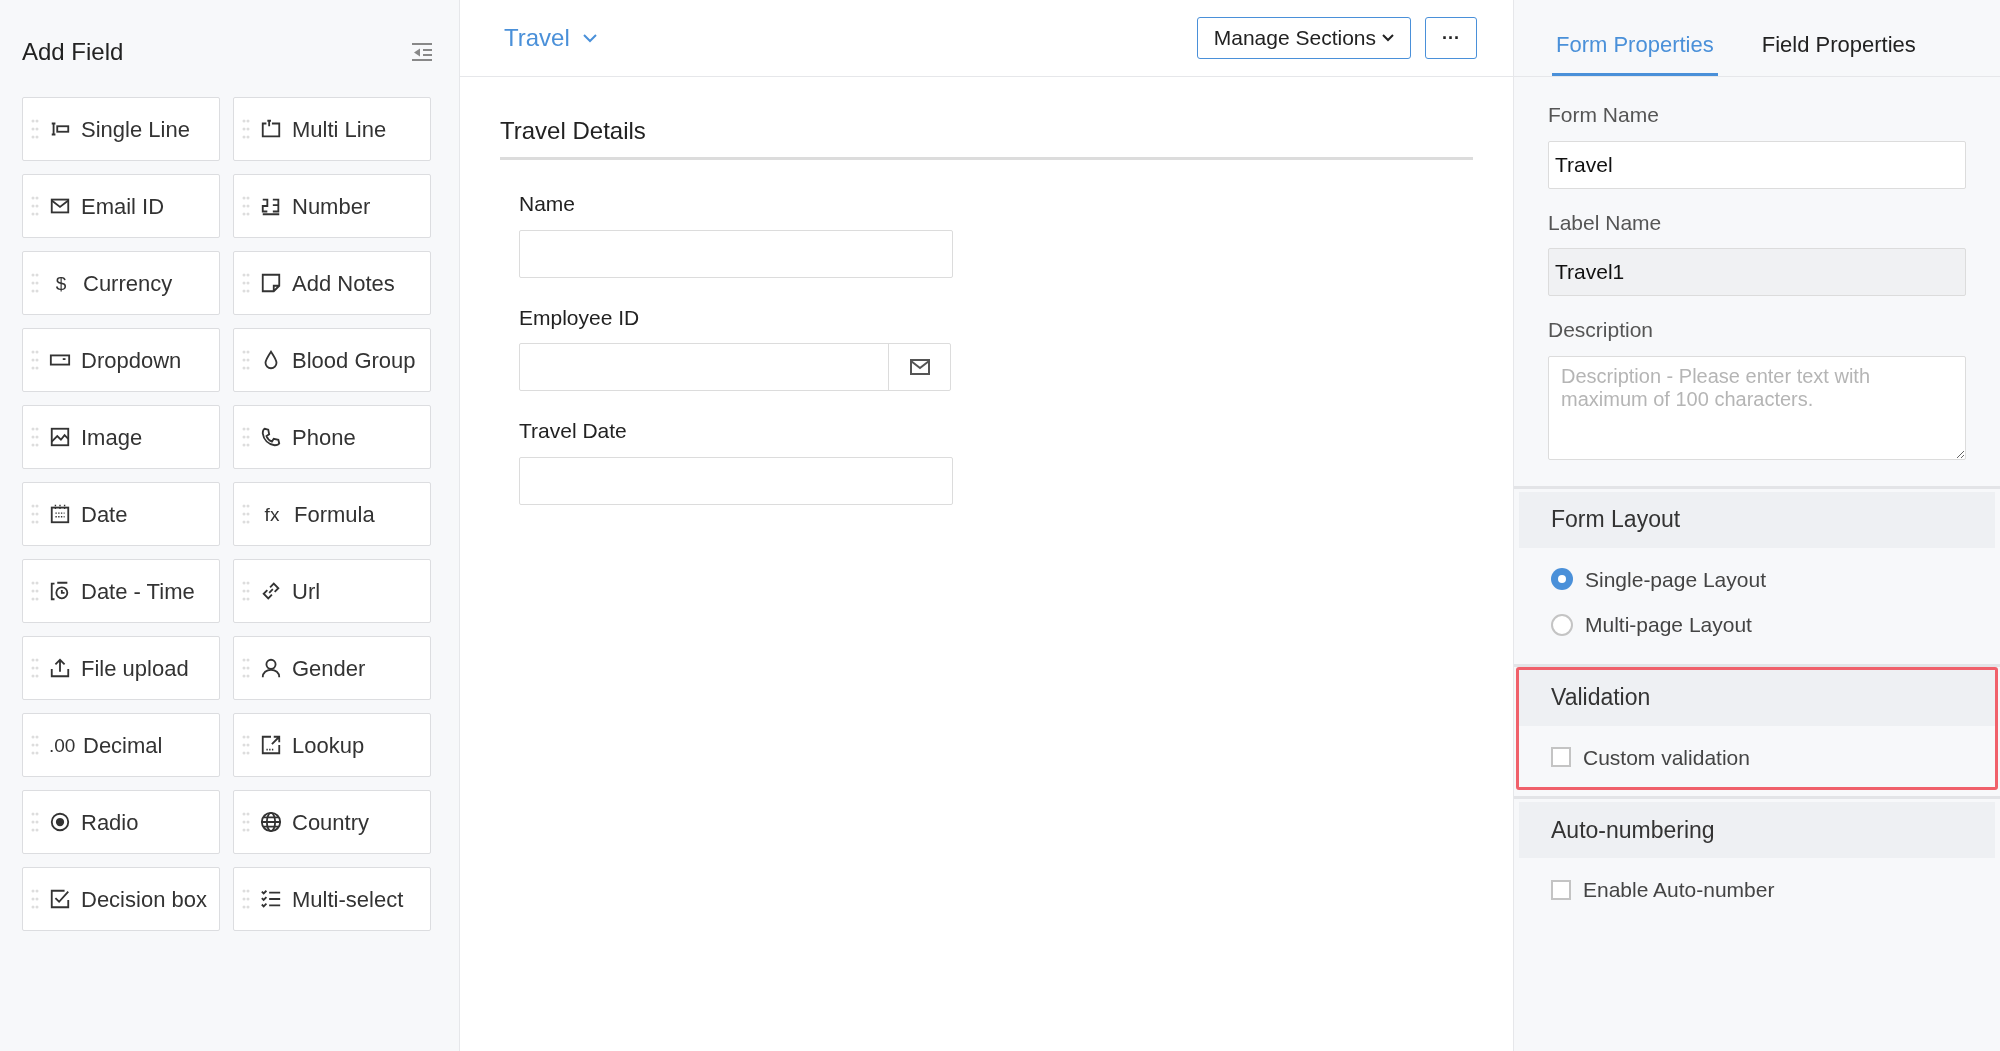  I want to click on panel-title: Add Field, so click(73, 52).